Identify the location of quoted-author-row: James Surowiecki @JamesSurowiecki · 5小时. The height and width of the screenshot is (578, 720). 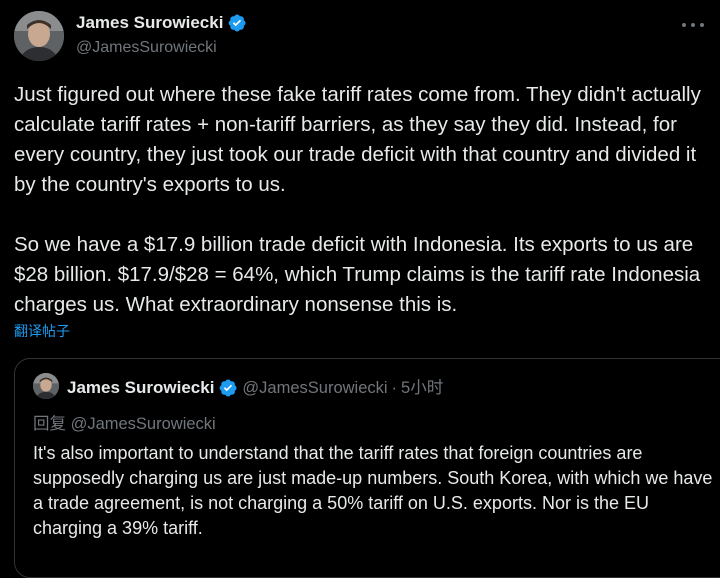
(255, 388).